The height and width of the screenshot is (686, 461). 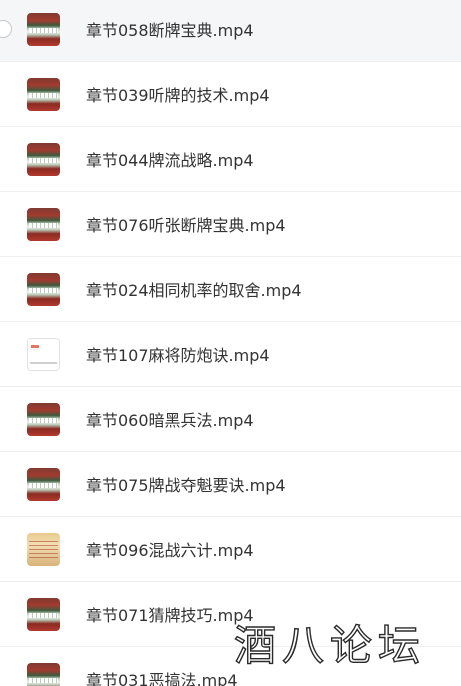 What do you see at coordinates (194, 290) in the screenshot?
I see `file-name: 章节024相同机率的取舍.mp4` at bounding box center [194, 290].